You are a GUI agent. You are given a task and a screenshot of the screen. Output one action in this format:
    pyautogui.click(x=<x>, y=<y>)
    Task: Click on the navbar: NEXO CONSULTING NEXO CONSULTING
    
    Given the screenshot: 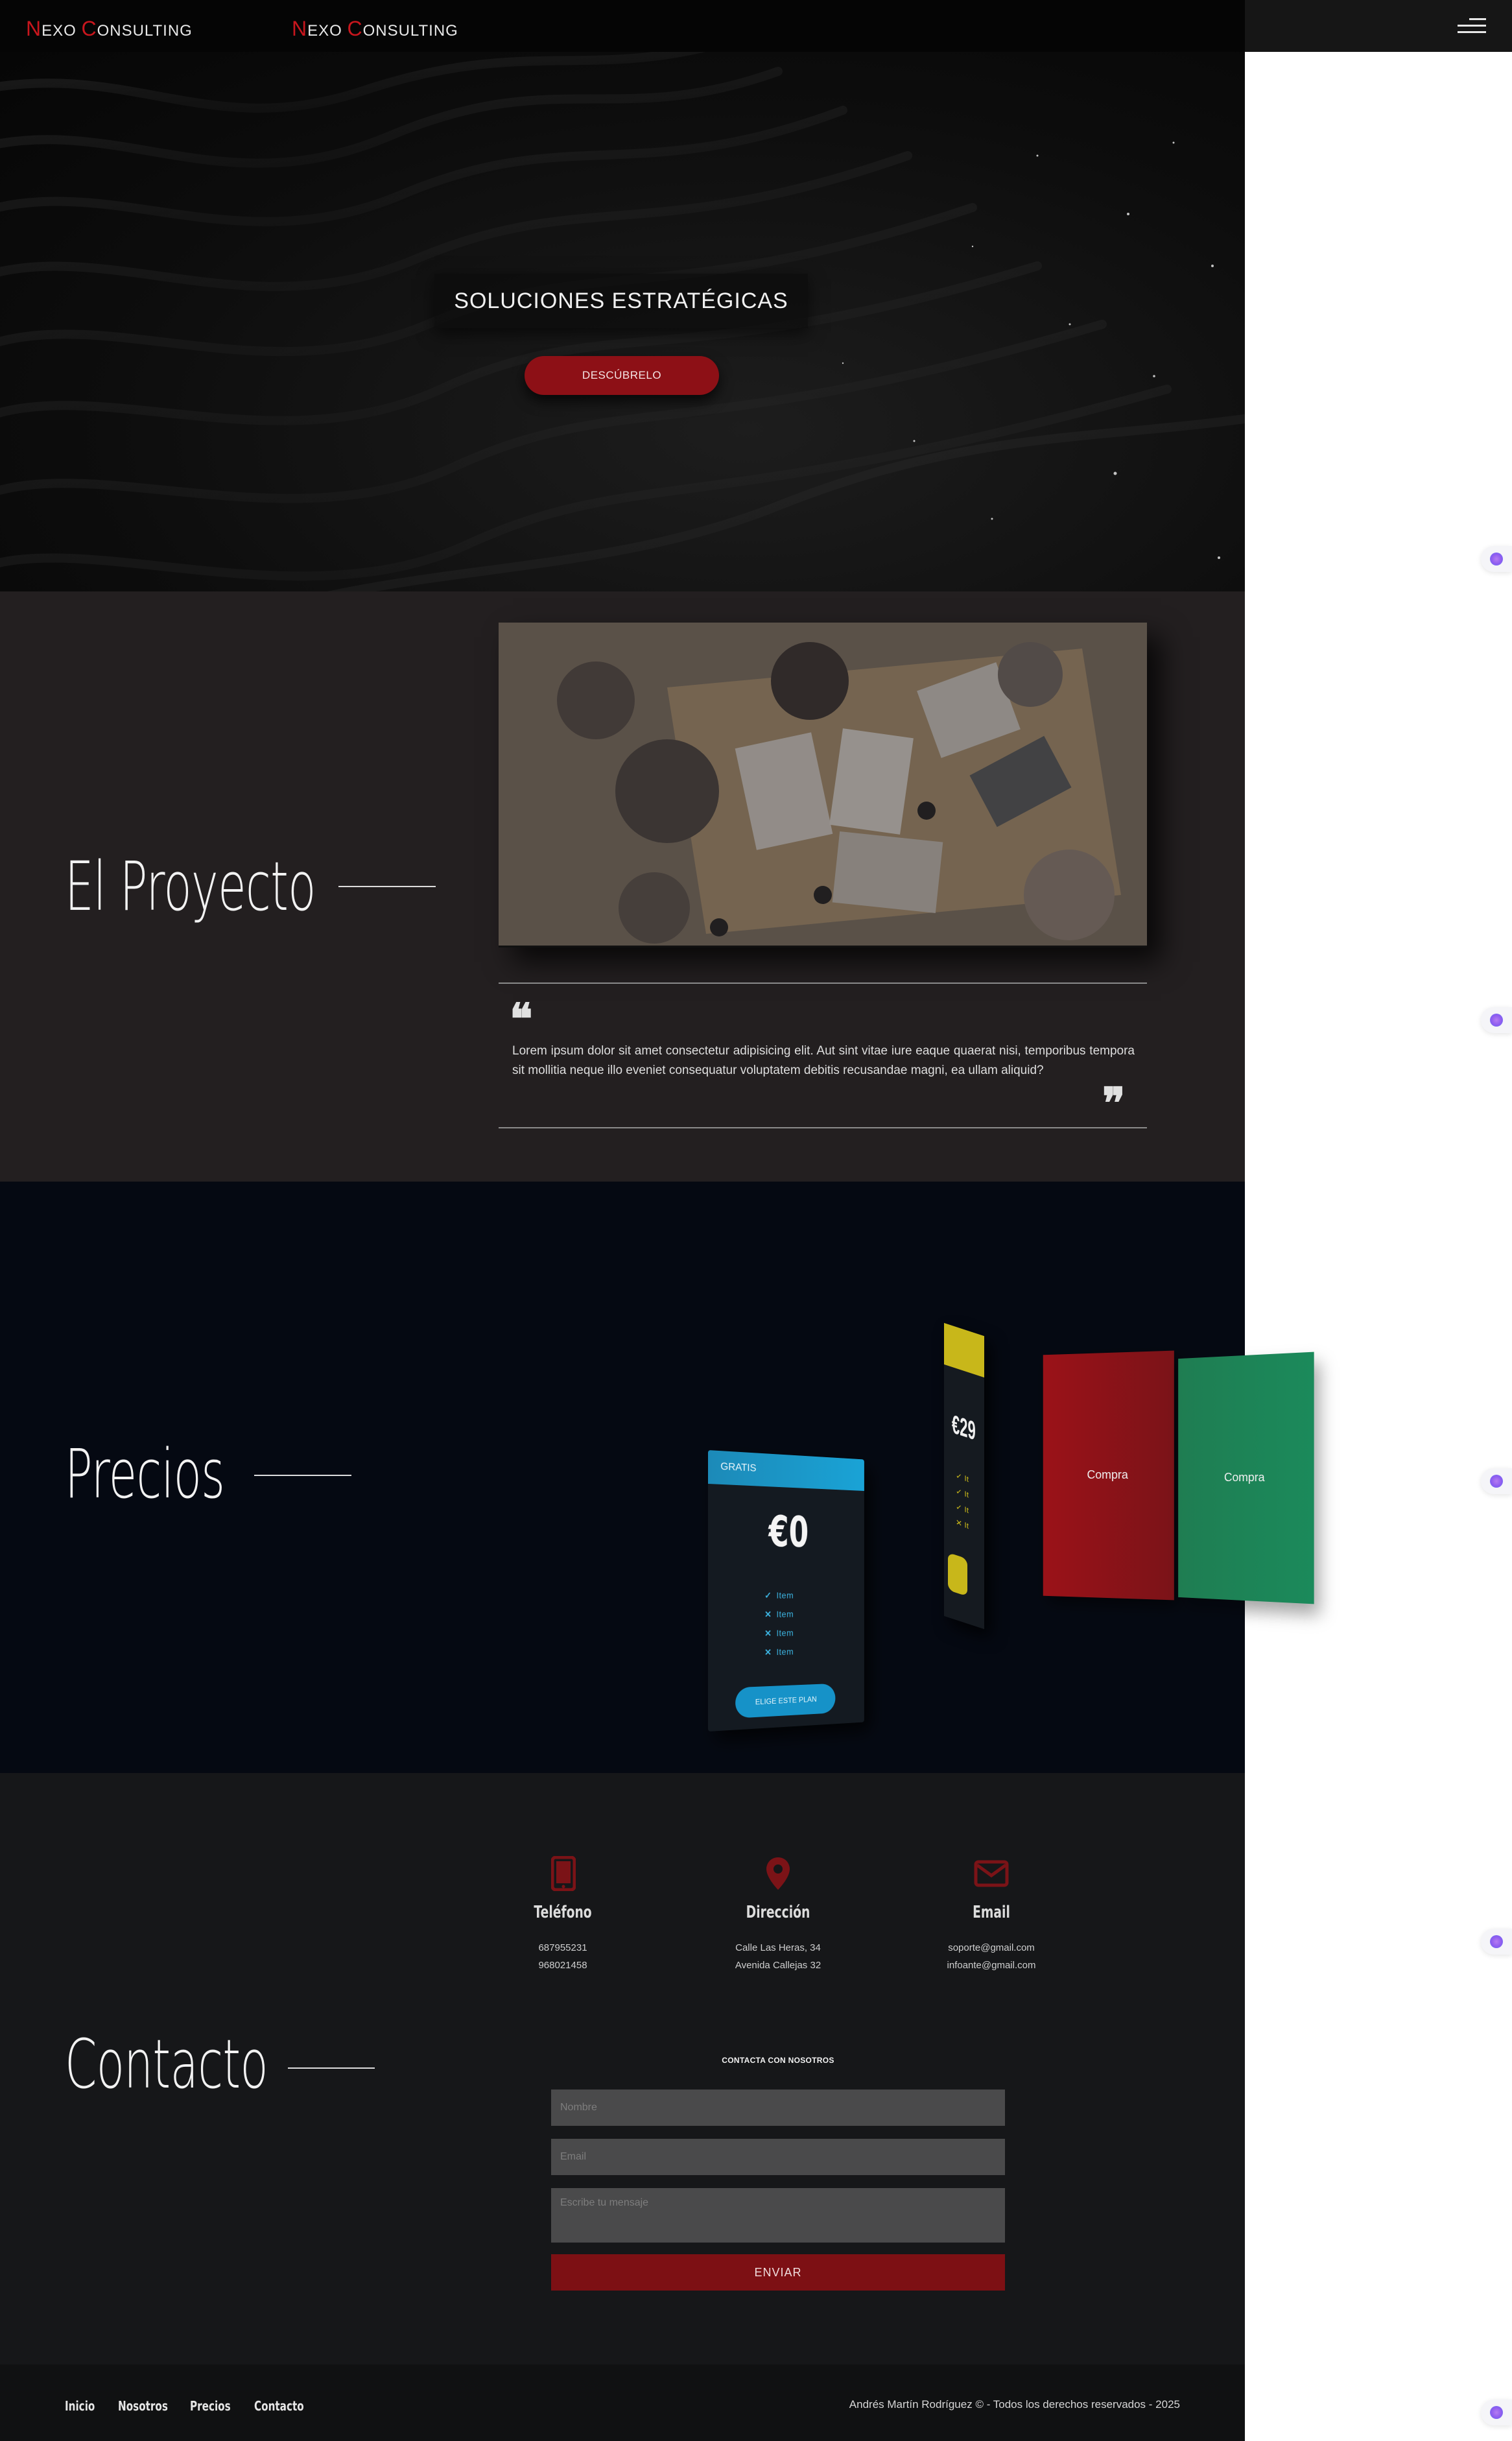 What is the action you would take?
    pyautogui.click(x=622, y=26)
    